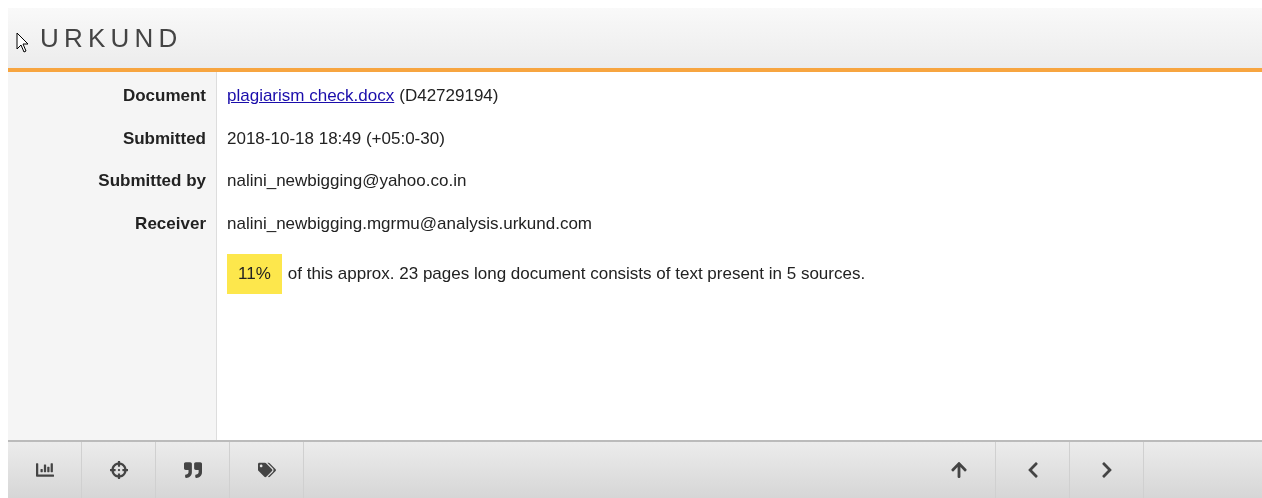  What do you see at coordinates (266, 470) in the screenshot?
I see `tags-icon` at bounding box center [266, 470].